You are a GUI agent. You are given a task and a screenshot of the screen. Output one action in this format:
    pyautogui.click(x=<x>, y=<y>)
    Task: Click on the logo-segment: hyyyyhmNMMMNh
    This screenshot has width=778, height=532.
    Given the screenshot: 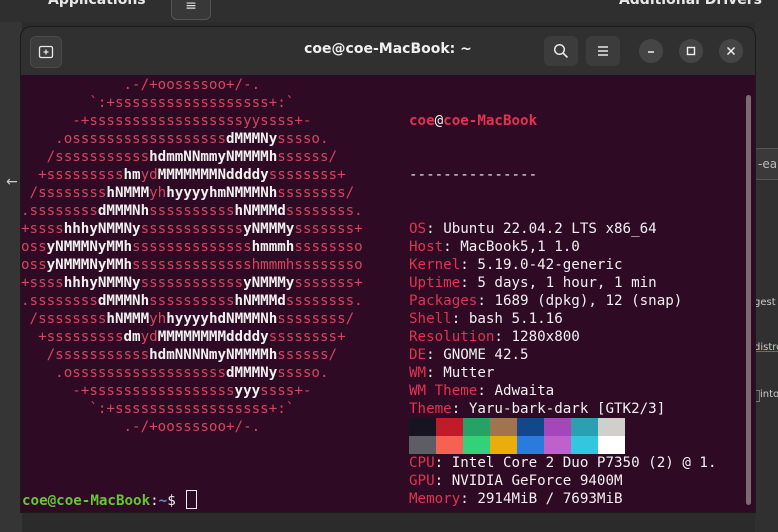 What is the action you would take?
    pyautogui.click(x=222, y=193)
    